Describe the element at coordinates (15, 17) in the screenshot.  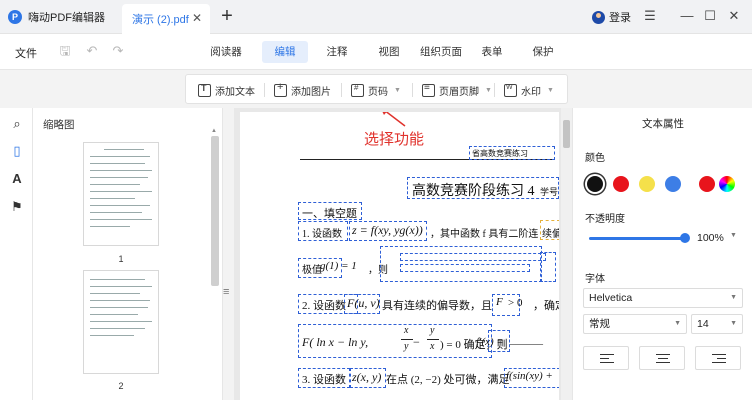
I see `app-logo-icon: P` at that location.